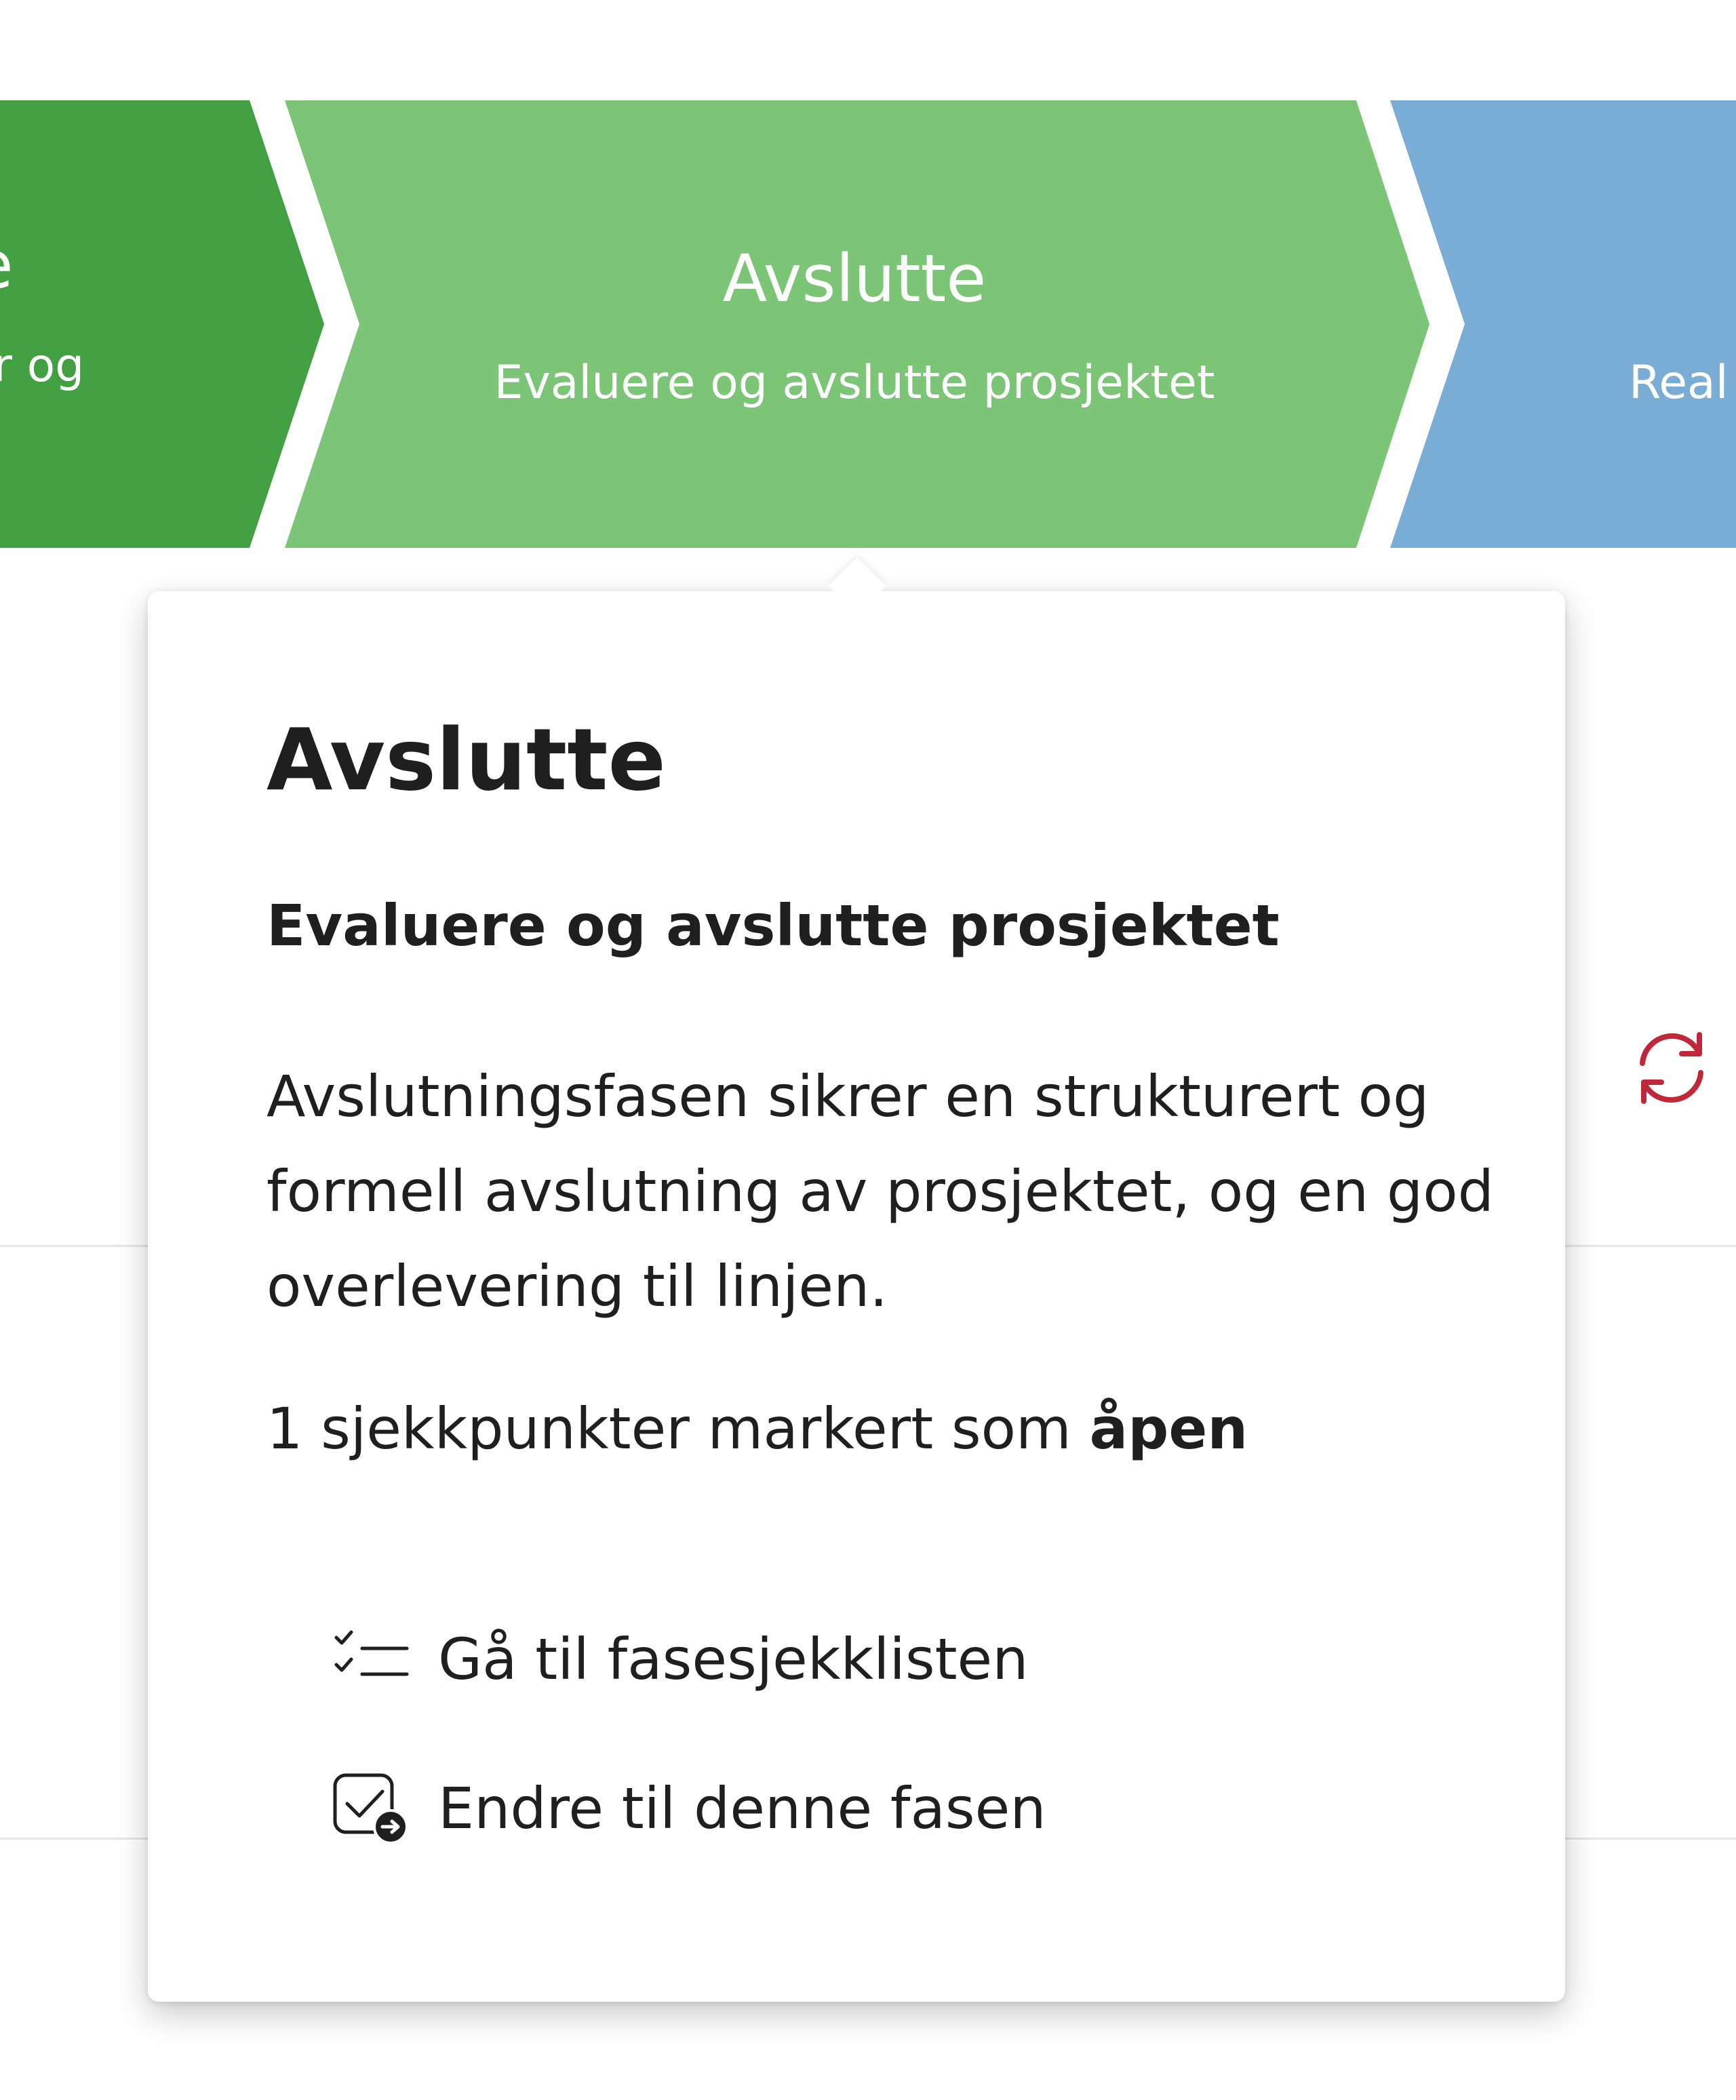  I want to click on callout-subtitle: Evaluere og avslutte prosjektet, so click(773, 925).